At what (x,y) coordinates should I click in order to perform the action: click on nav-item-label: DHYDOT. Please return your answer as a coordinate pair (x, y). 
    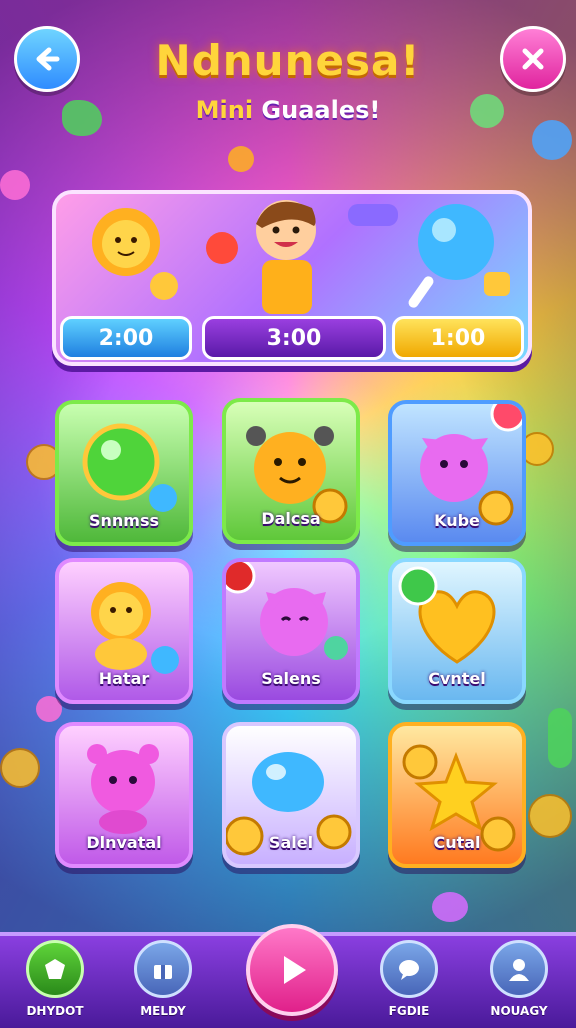
    Looking at the image, I should click on (55, 1011).